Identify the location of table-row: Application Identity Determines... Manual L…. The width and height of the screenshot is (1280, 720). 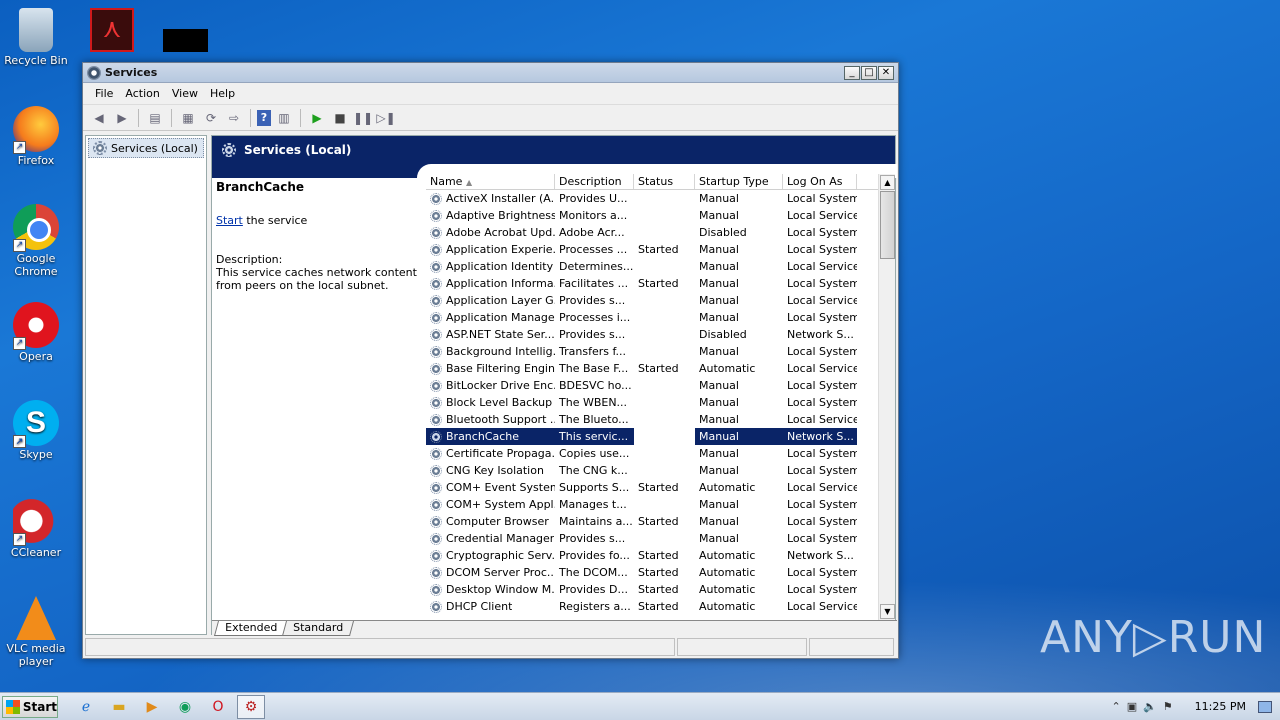
(660, 266).